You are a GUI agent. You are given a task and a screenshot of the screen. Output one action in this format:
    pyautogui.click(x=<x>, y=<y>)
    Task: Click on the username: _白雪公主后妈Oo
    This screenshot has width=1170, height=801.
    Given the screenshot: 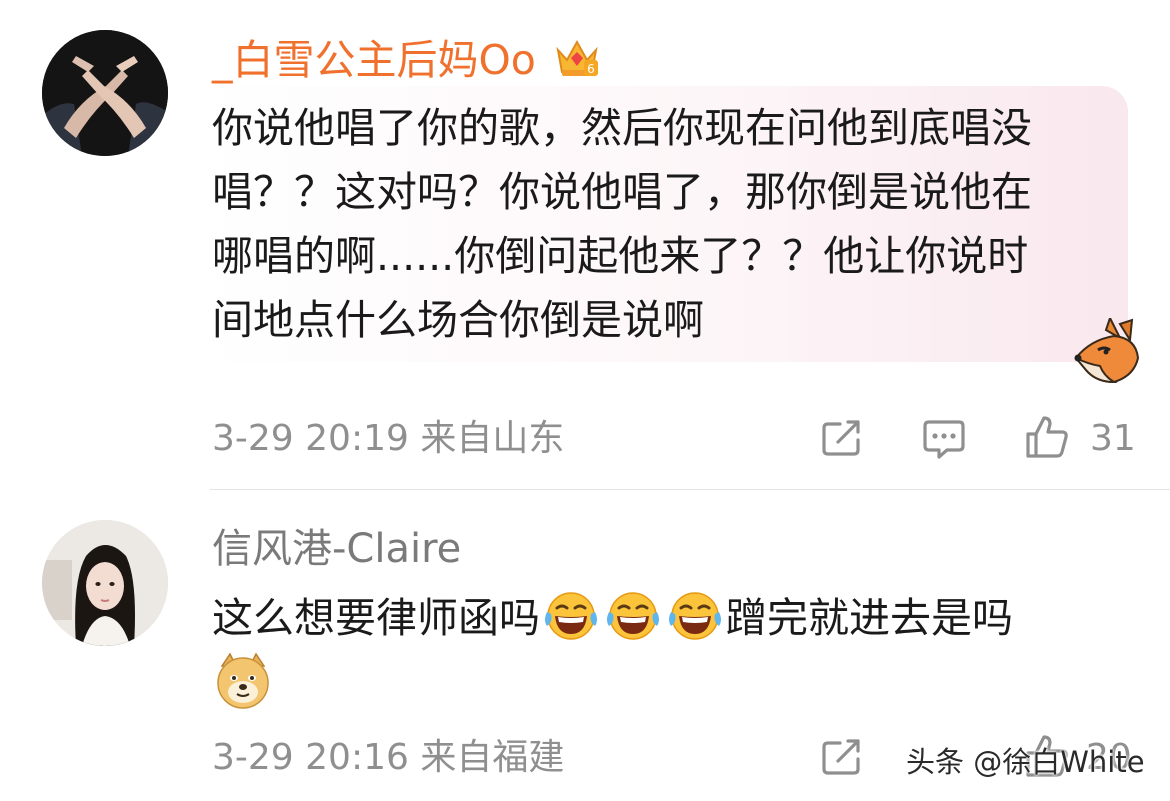 What is the action you would take?
    pyautogui.click(x=374, y=60)
    